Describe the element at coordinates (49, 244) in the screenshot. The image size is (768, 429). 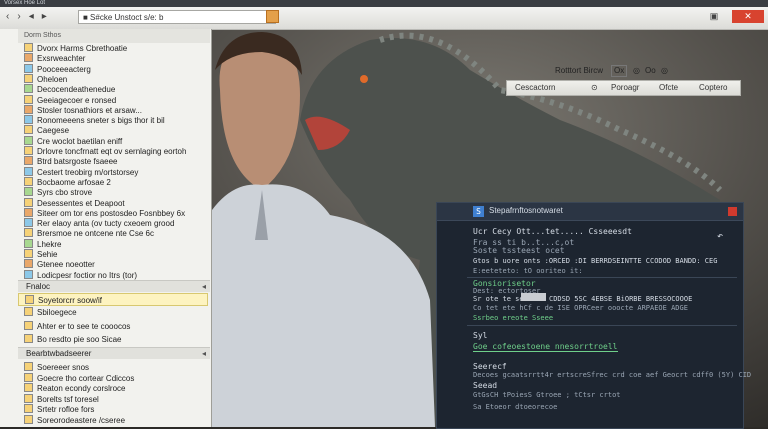
I see `list-item-label: Lhekre` at that location.